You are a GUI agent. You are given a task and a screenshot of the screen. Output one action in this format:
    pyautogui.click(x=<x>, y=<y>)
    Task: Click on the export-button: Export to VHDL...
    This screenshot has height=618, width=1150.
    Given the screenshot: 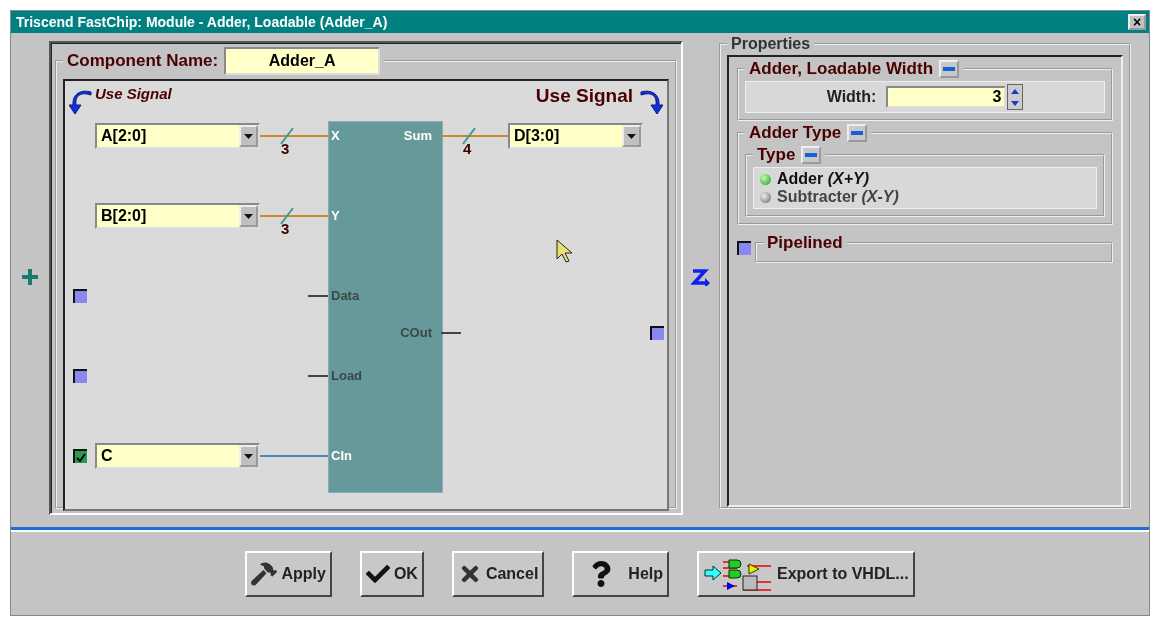 What is the action you would take?
    pyautogui.click(x=806, y=573)
    